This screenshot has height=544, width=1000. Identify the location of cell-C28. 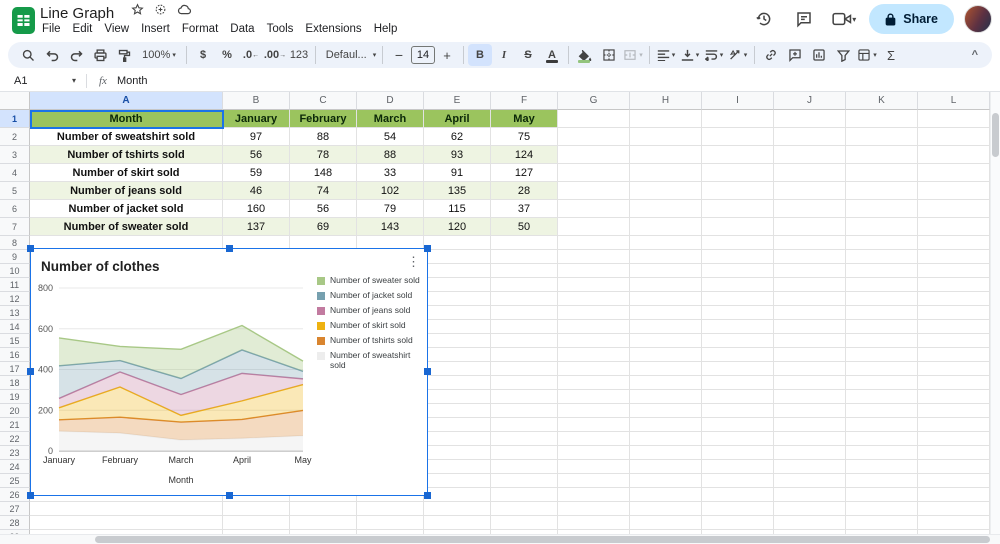
(323, 523).